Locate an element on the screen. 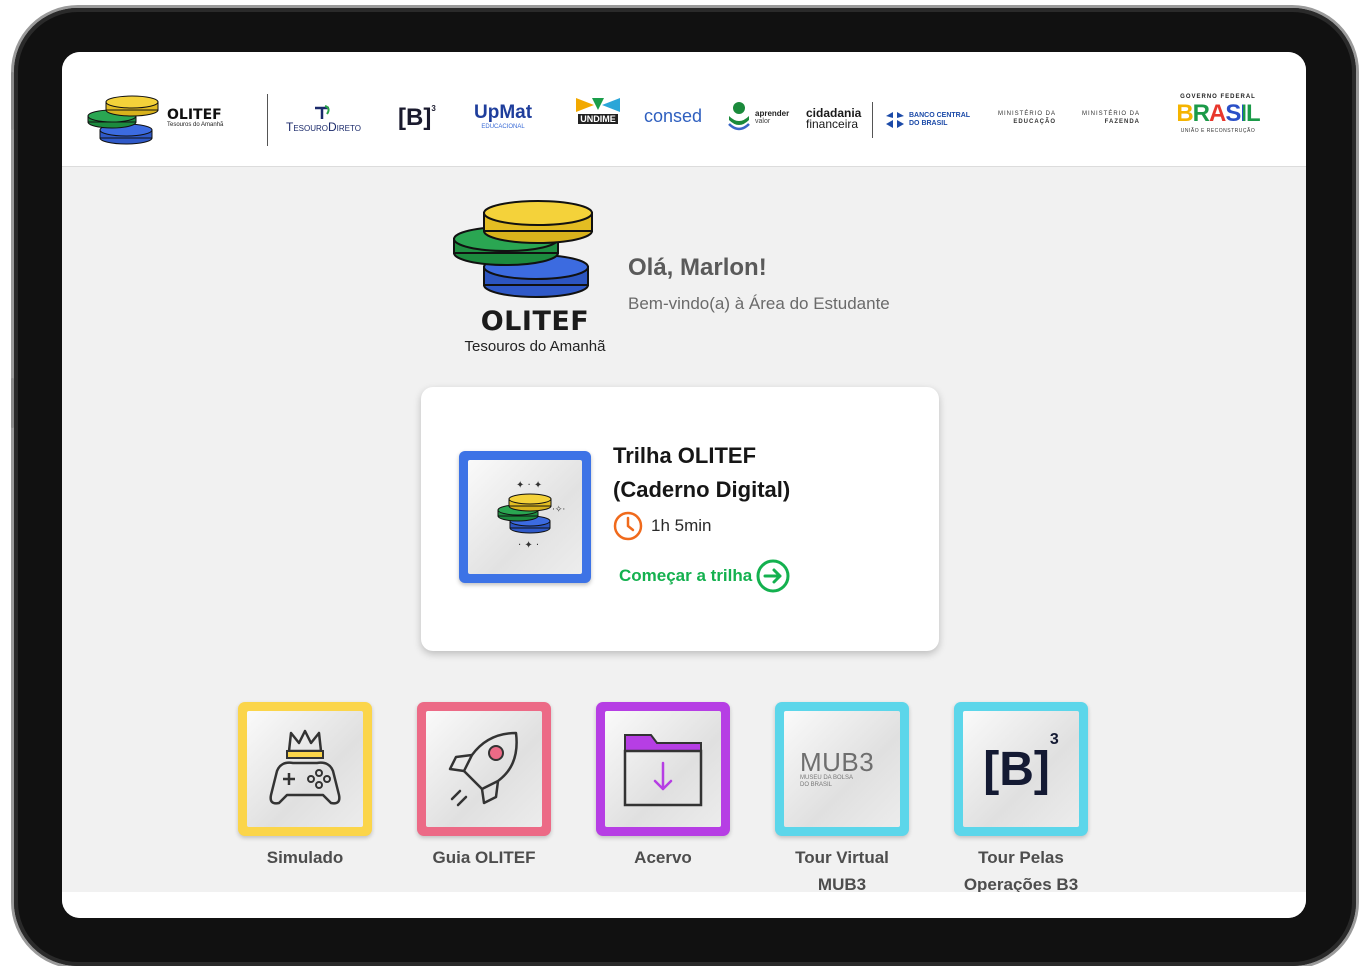  tile-tour-operacoes-b3: [B] 3 Tour Pelas Operações B3 is located at coordinates (1021, 800).